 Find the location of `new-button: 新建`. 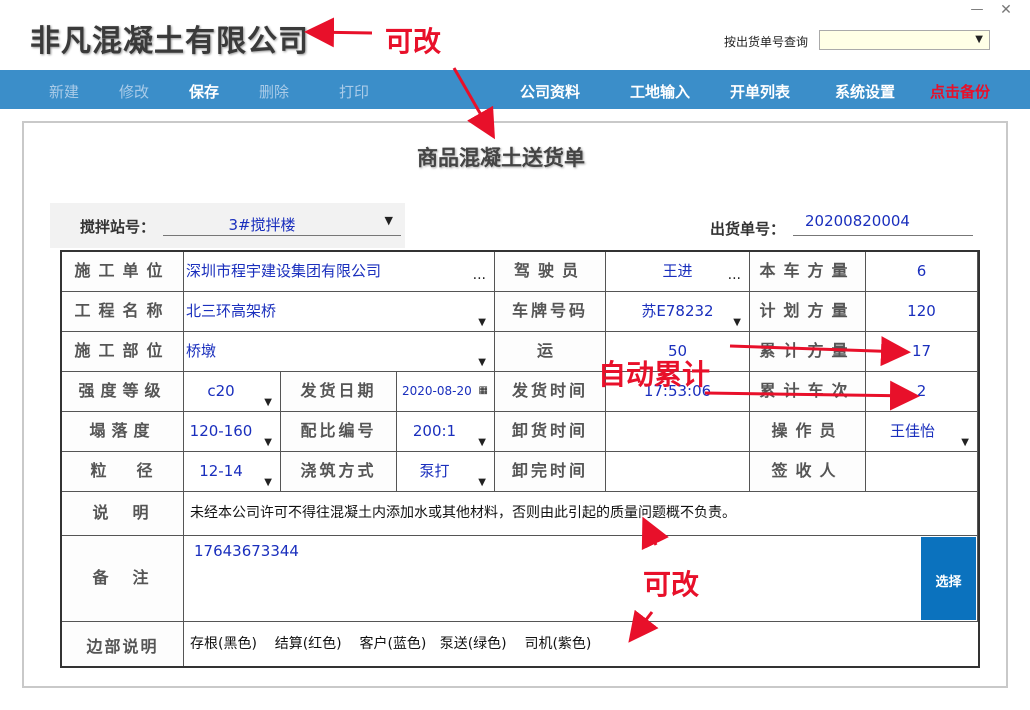

new-button: 新建 is located at coordinates (64, 91).